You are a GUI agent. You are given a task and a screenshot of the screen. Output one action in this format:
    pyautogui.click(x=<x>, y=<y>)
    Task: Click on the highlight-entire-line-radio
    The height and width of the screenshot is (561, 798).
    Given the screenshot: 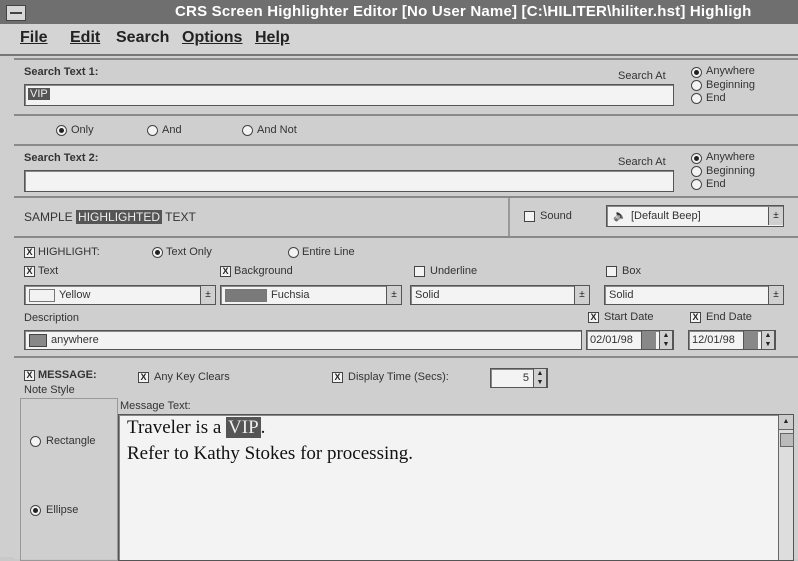 What is the action you would take?
    pyautogui.click(x=293, y=252)
    